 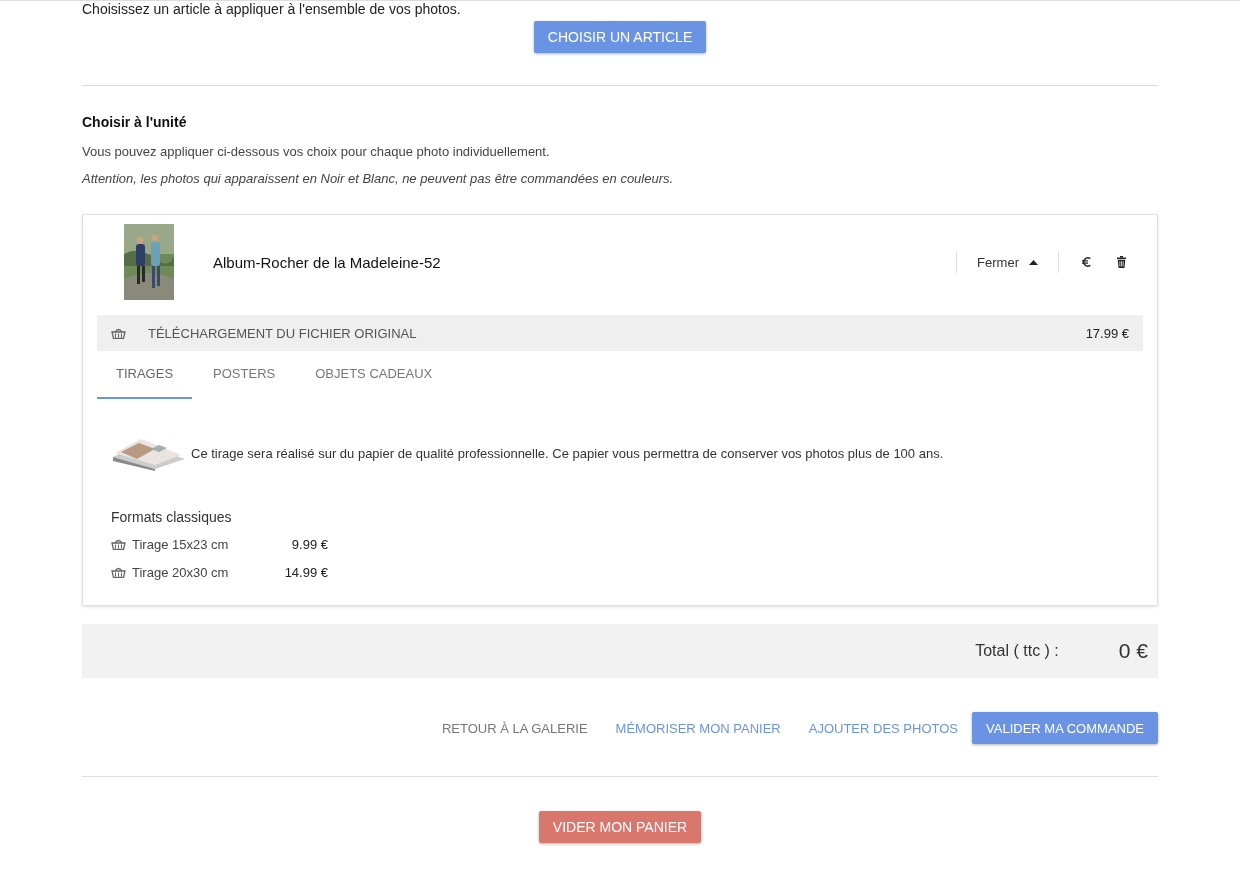 What do you see at coordinates (135, 122) in the screenshot?
I see `section-title: Choisir à l'unité` at bounding box center [135, 122].